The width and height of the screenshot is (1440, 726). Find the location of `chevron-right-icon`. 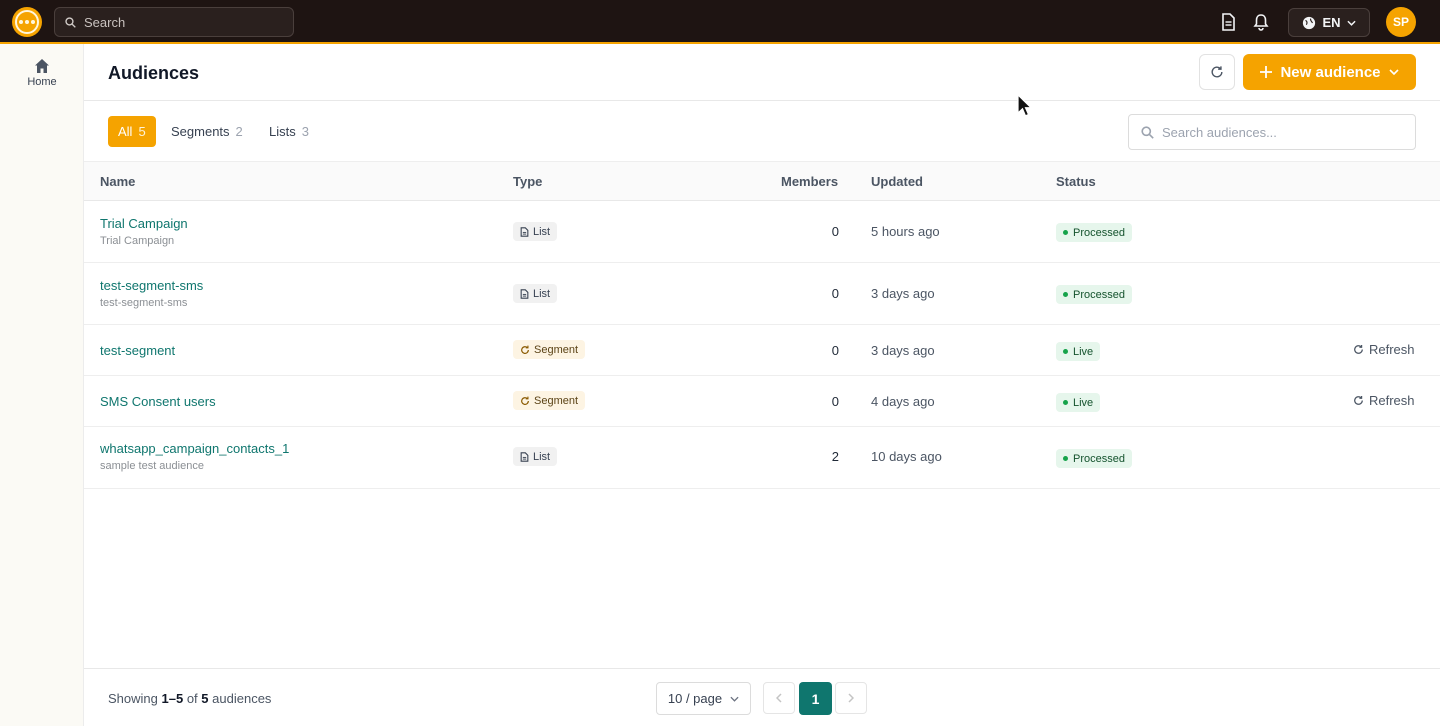

chevron-right-icon is located at coordinates (851, 698).